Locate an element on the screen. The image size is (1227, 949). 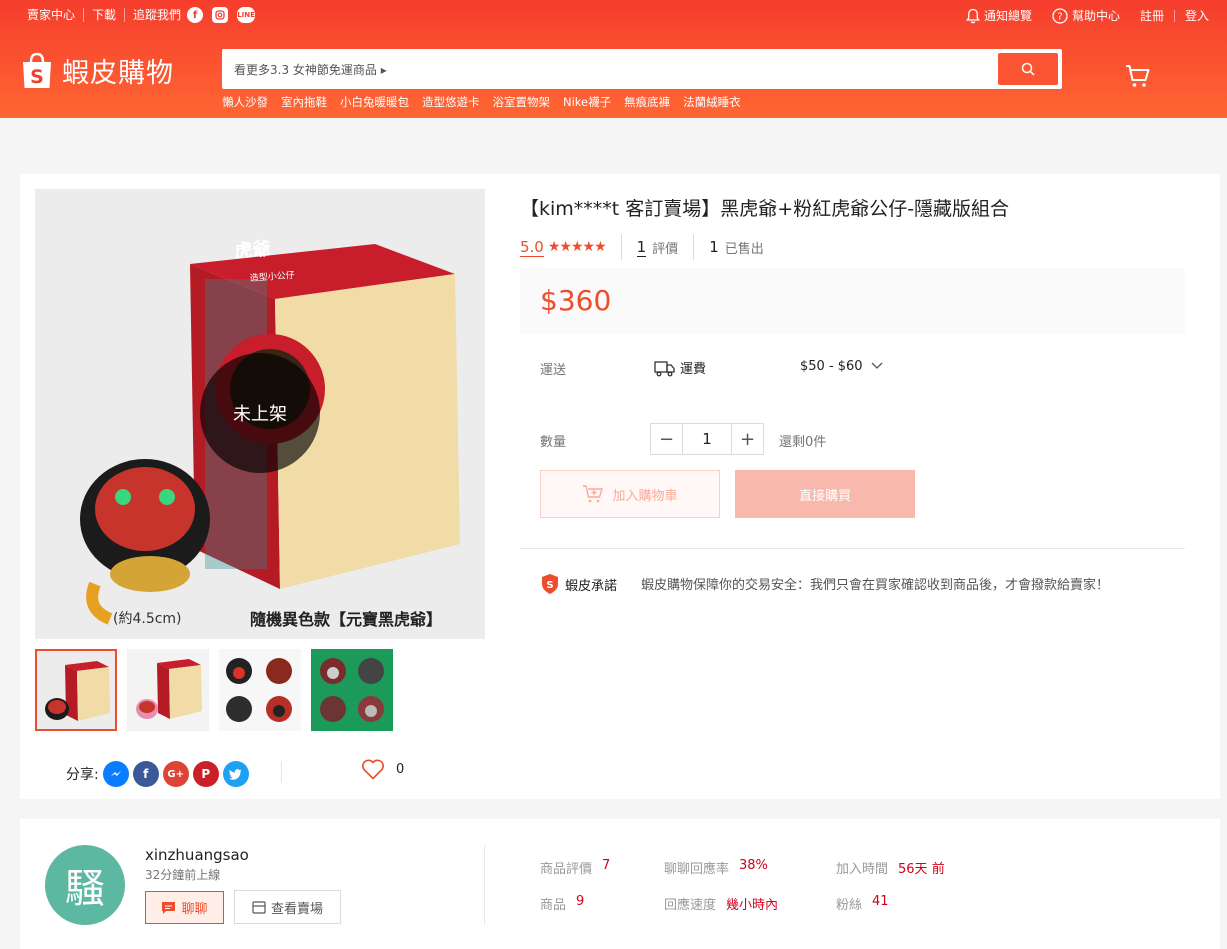
quantity-plus-button: + is located at coordinates (747, 439).